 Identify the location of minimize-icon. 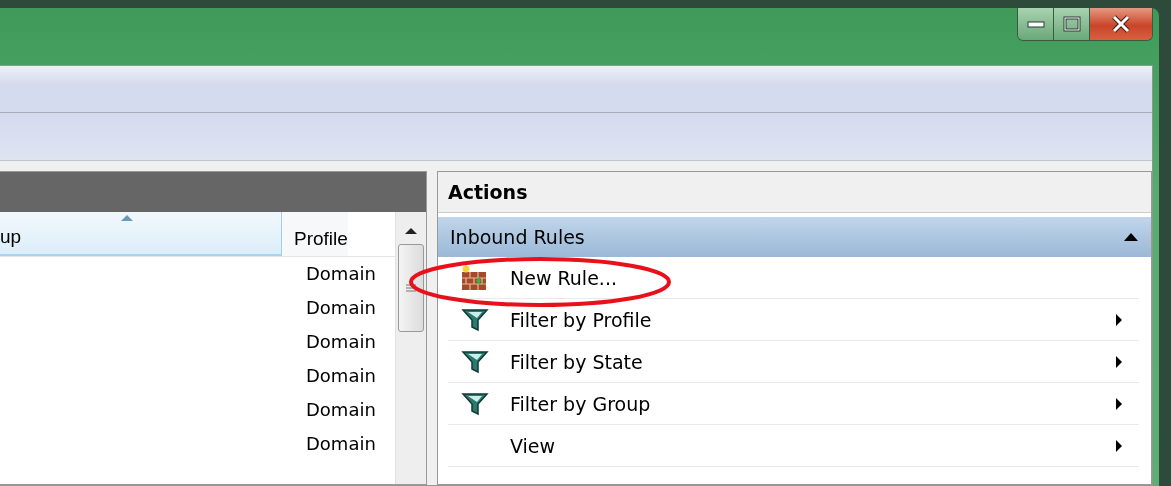
(1035, 24).